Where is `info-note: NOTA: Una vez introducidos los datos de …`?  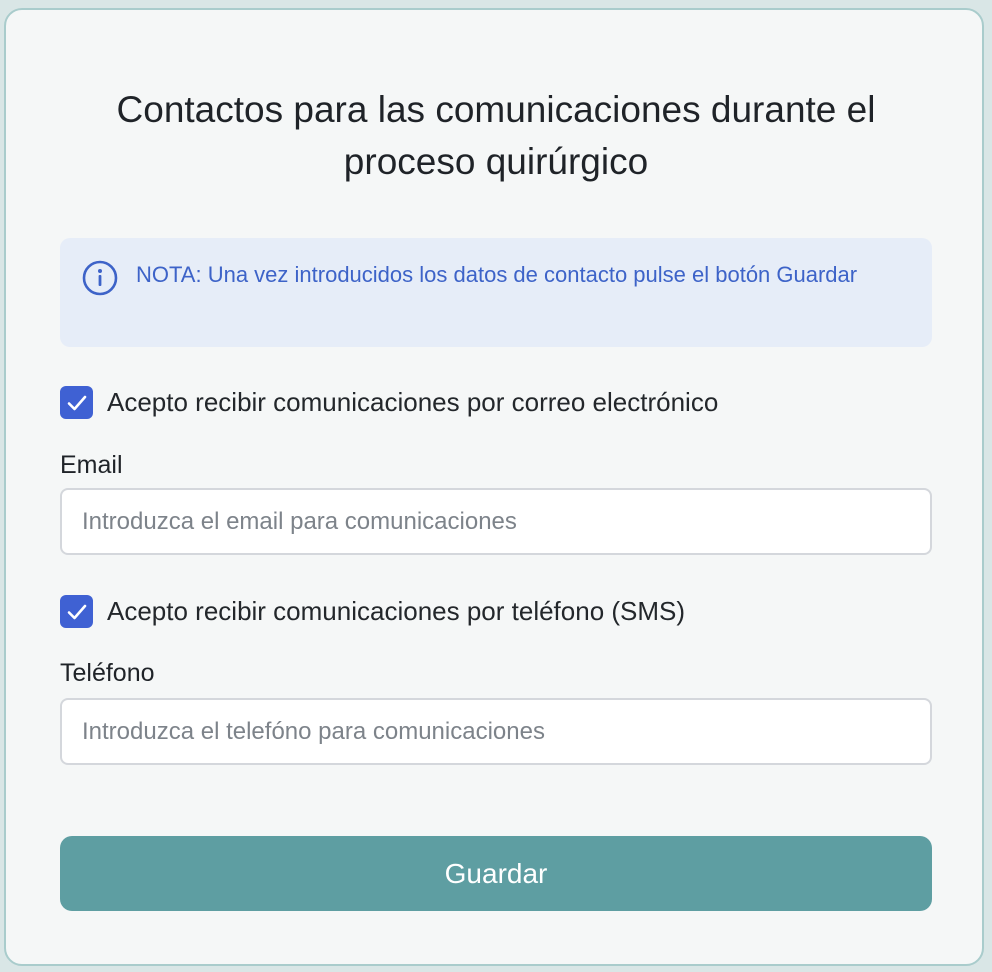
info-note: NOTA: Una vez introducidos los datos de … is located at coordinates (496, 292).